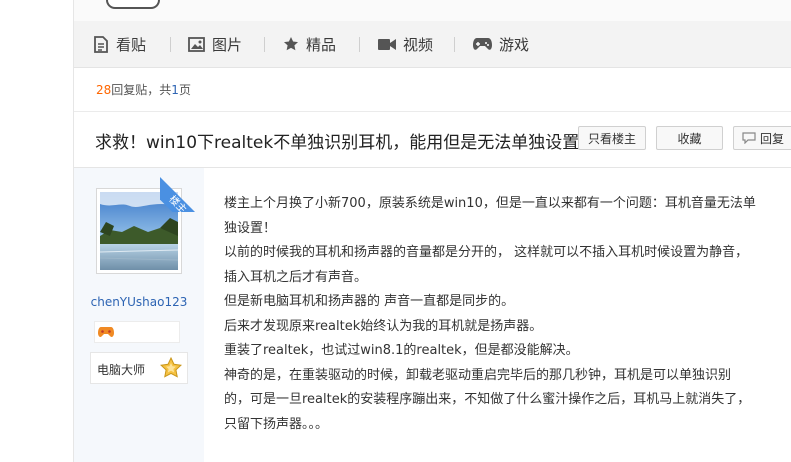 This screenshot has width=791, height=462. I want to click on post-line: 重装了realtek，也试过win8.1的realtek，但是都没能解决。, so click(401, 350).